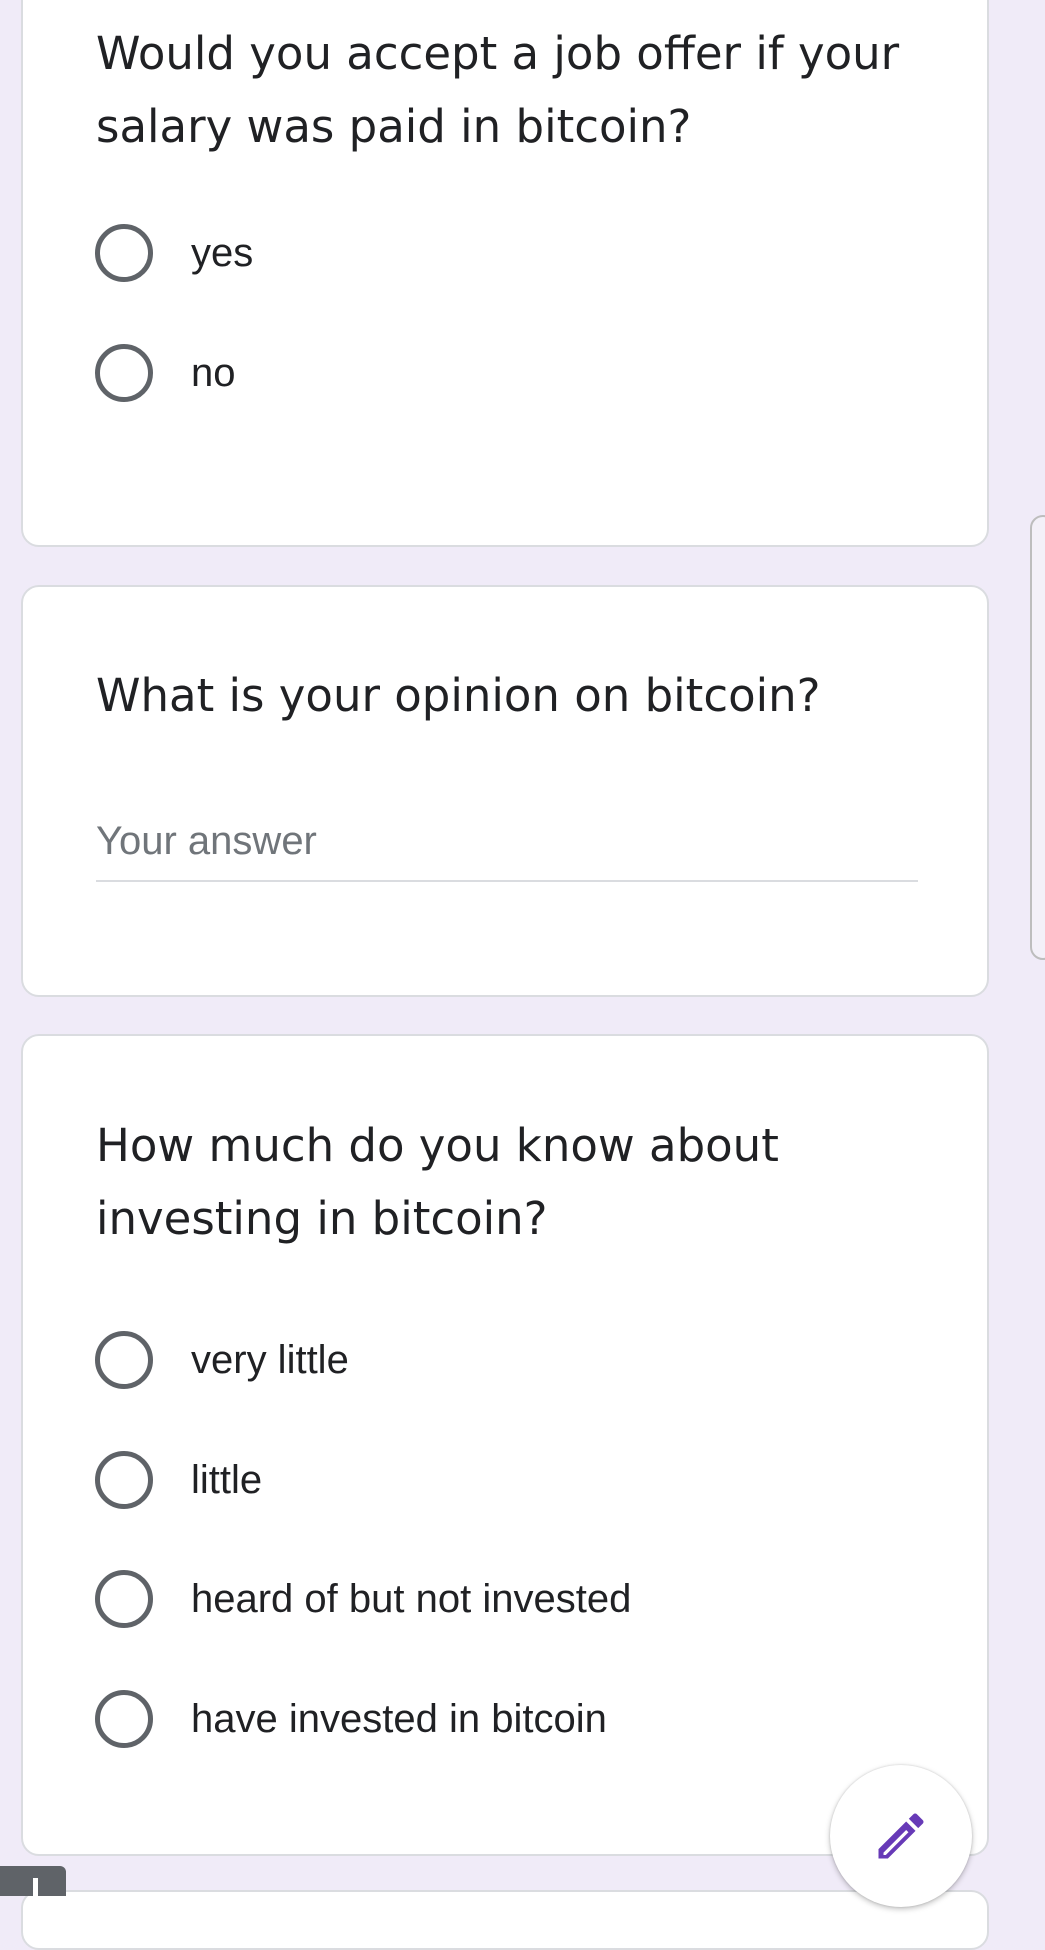 Image resolution: width=1045 pixels, height=1950 pixels. What do you see at coordinates (270, 1360) in the screenshot?
I see `option-label: very little` at bounding box center [270, 1360].